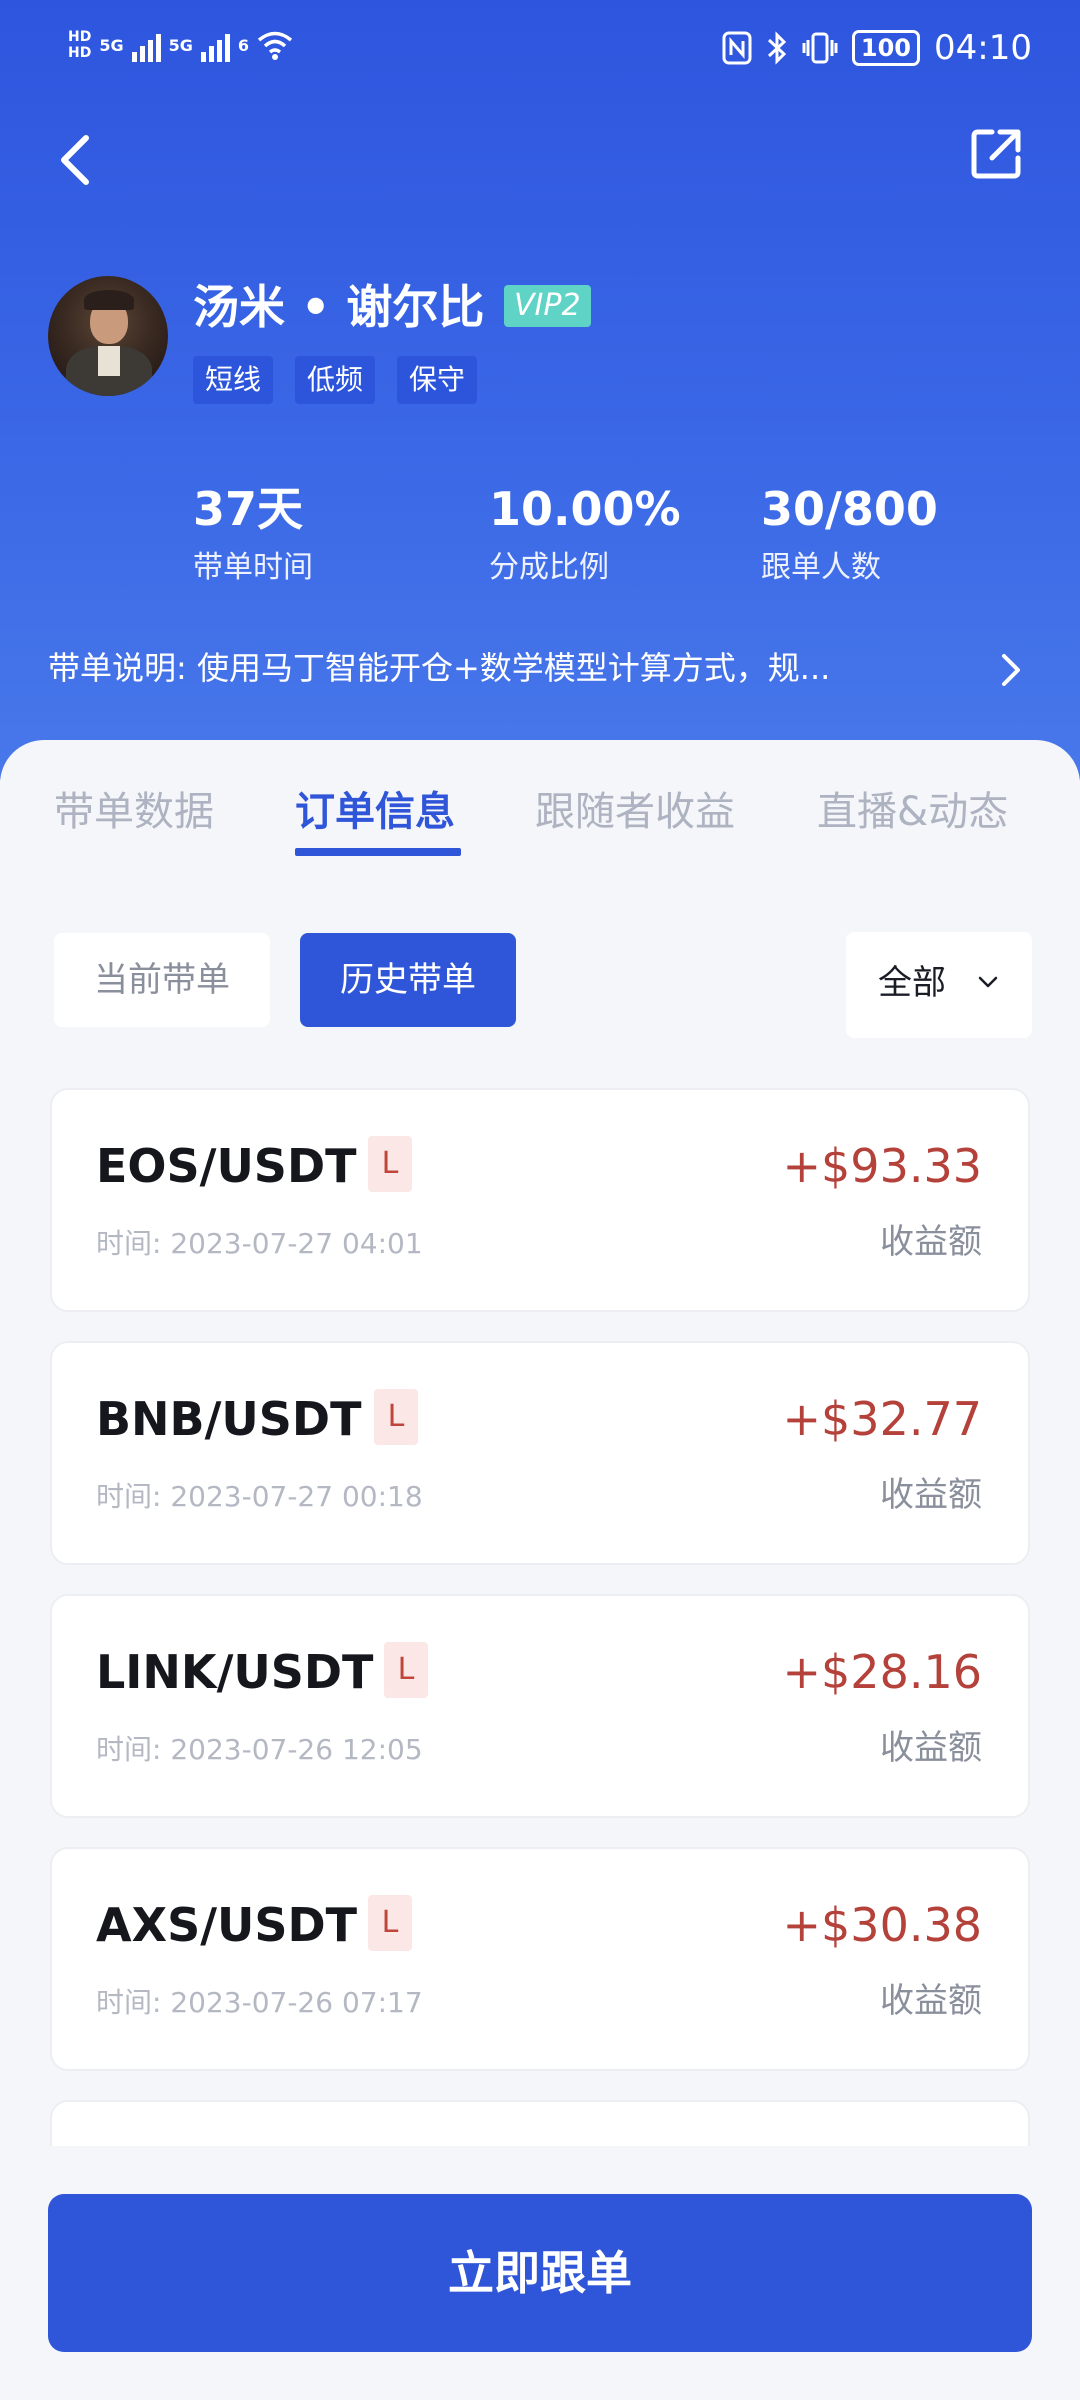 The width and height of the screenshot is (1080, 2400). What do you see at coordinates (253, 567) in the screenshot?
I see `stat-label: 带单时间` at bounding box center [253, 567].